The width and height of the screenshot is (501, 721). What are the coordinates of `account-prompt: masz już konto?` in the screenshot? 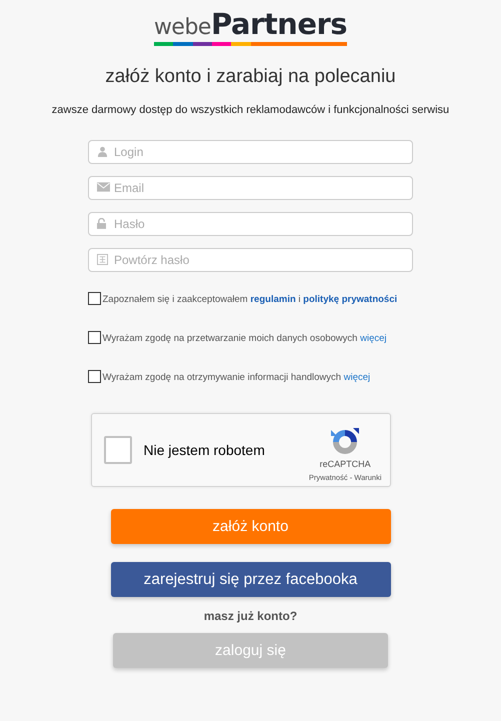 It's located at (251, 616).